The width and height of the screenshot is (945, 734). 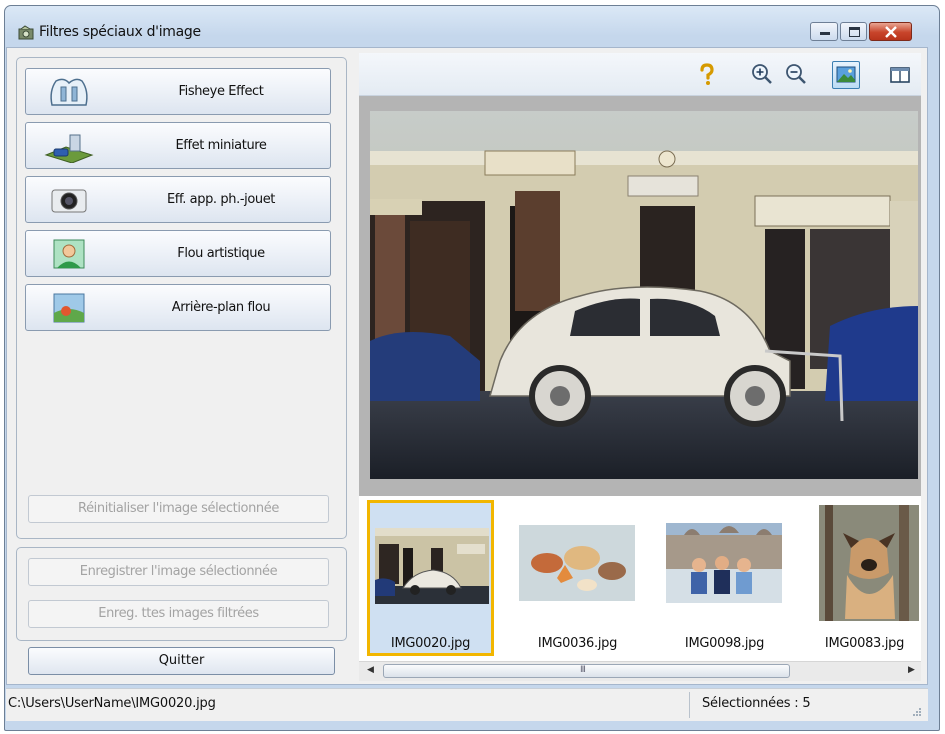 I want to click on scrollbar-thumb: III, so click(x=586, y=671).